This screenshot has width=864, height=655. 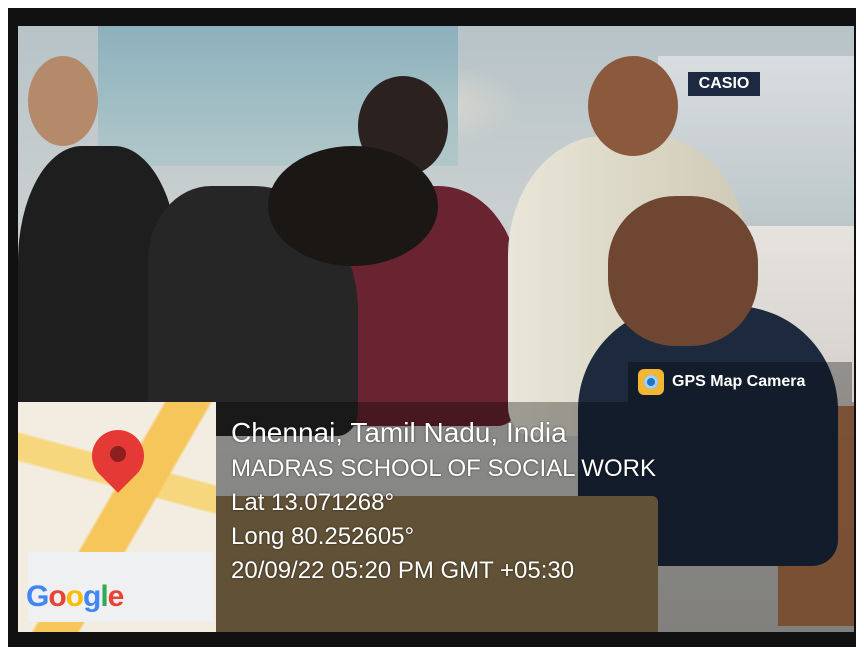 I want to click on location-pin-dot, so click(x=118, y=454).